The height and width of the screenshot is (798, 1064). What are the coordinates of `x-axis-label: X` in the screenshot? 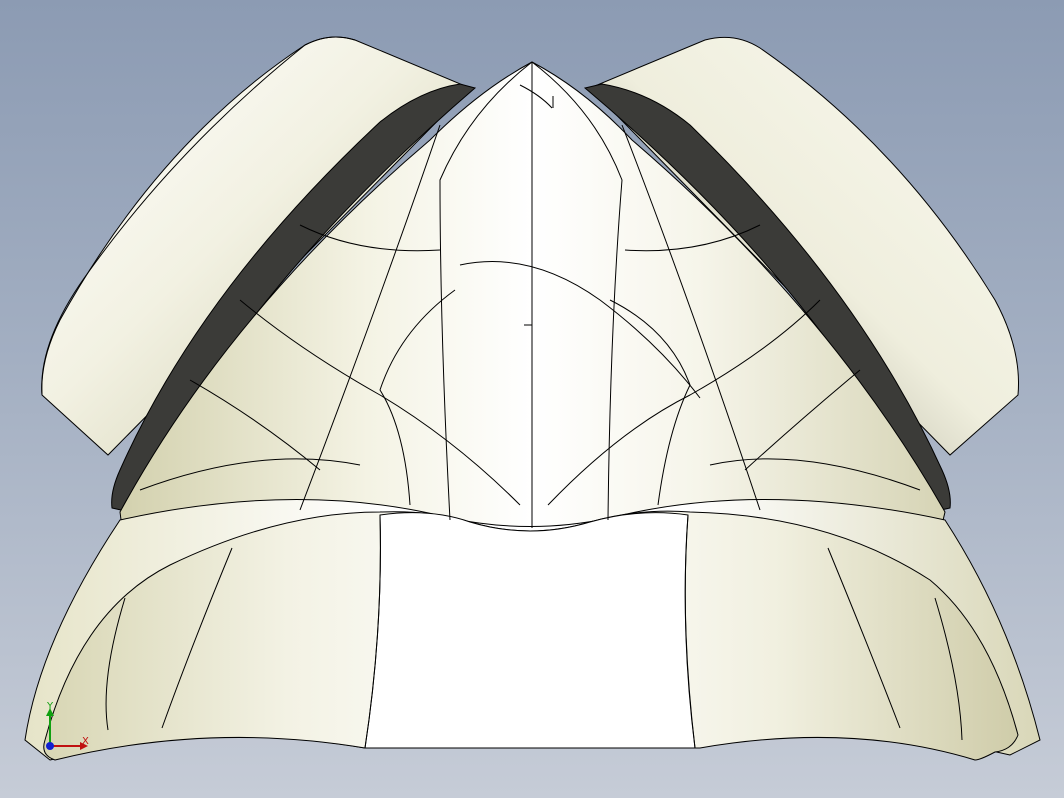 It's located at (85, 741).